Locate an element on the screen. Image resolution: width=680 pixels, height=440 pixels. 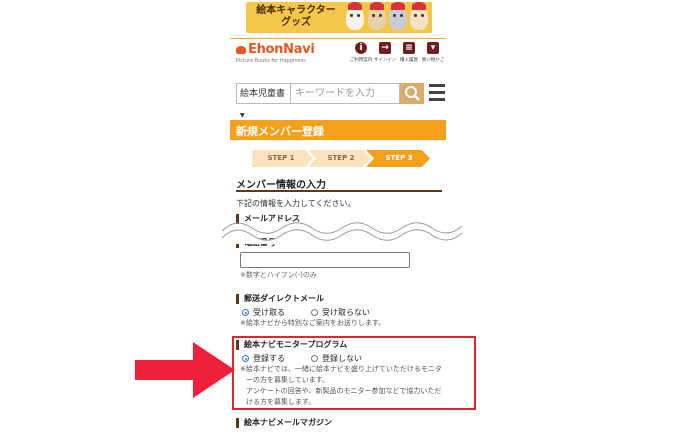
search-input: キーワードを入力 is located at coordinates (345, 93).